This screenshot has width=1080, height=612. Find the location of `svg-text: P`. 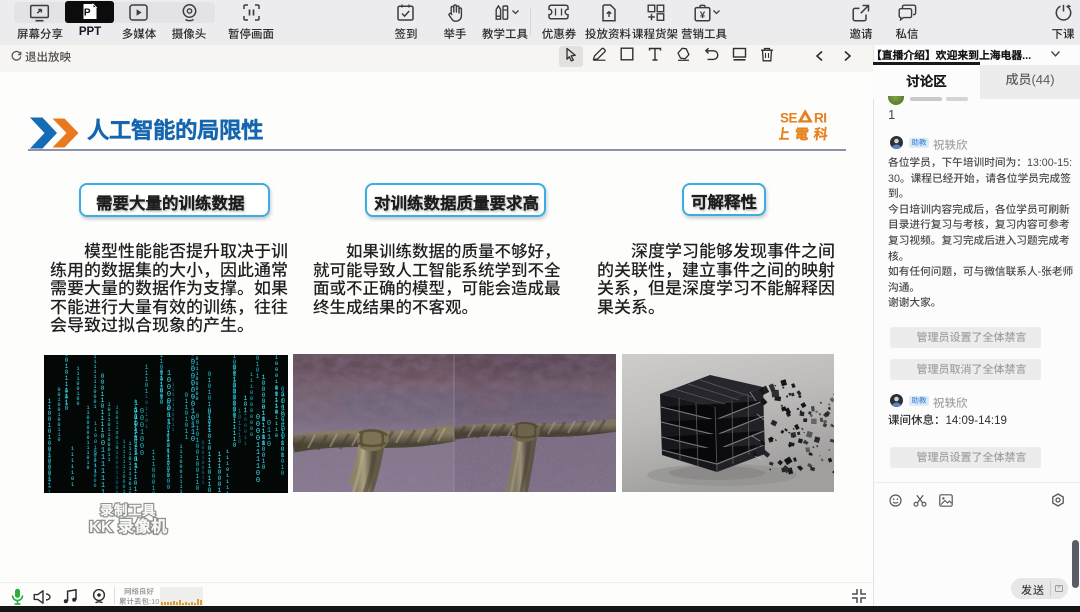

svg-text: P is located at coordinates (87, 13).